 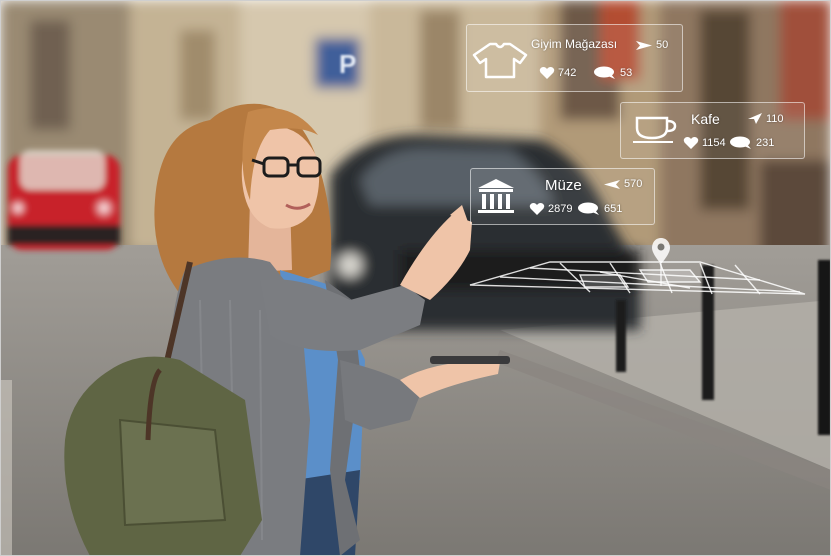 I want to click on poi-name: Giyim Mağazası, so click(x=574, y=44).